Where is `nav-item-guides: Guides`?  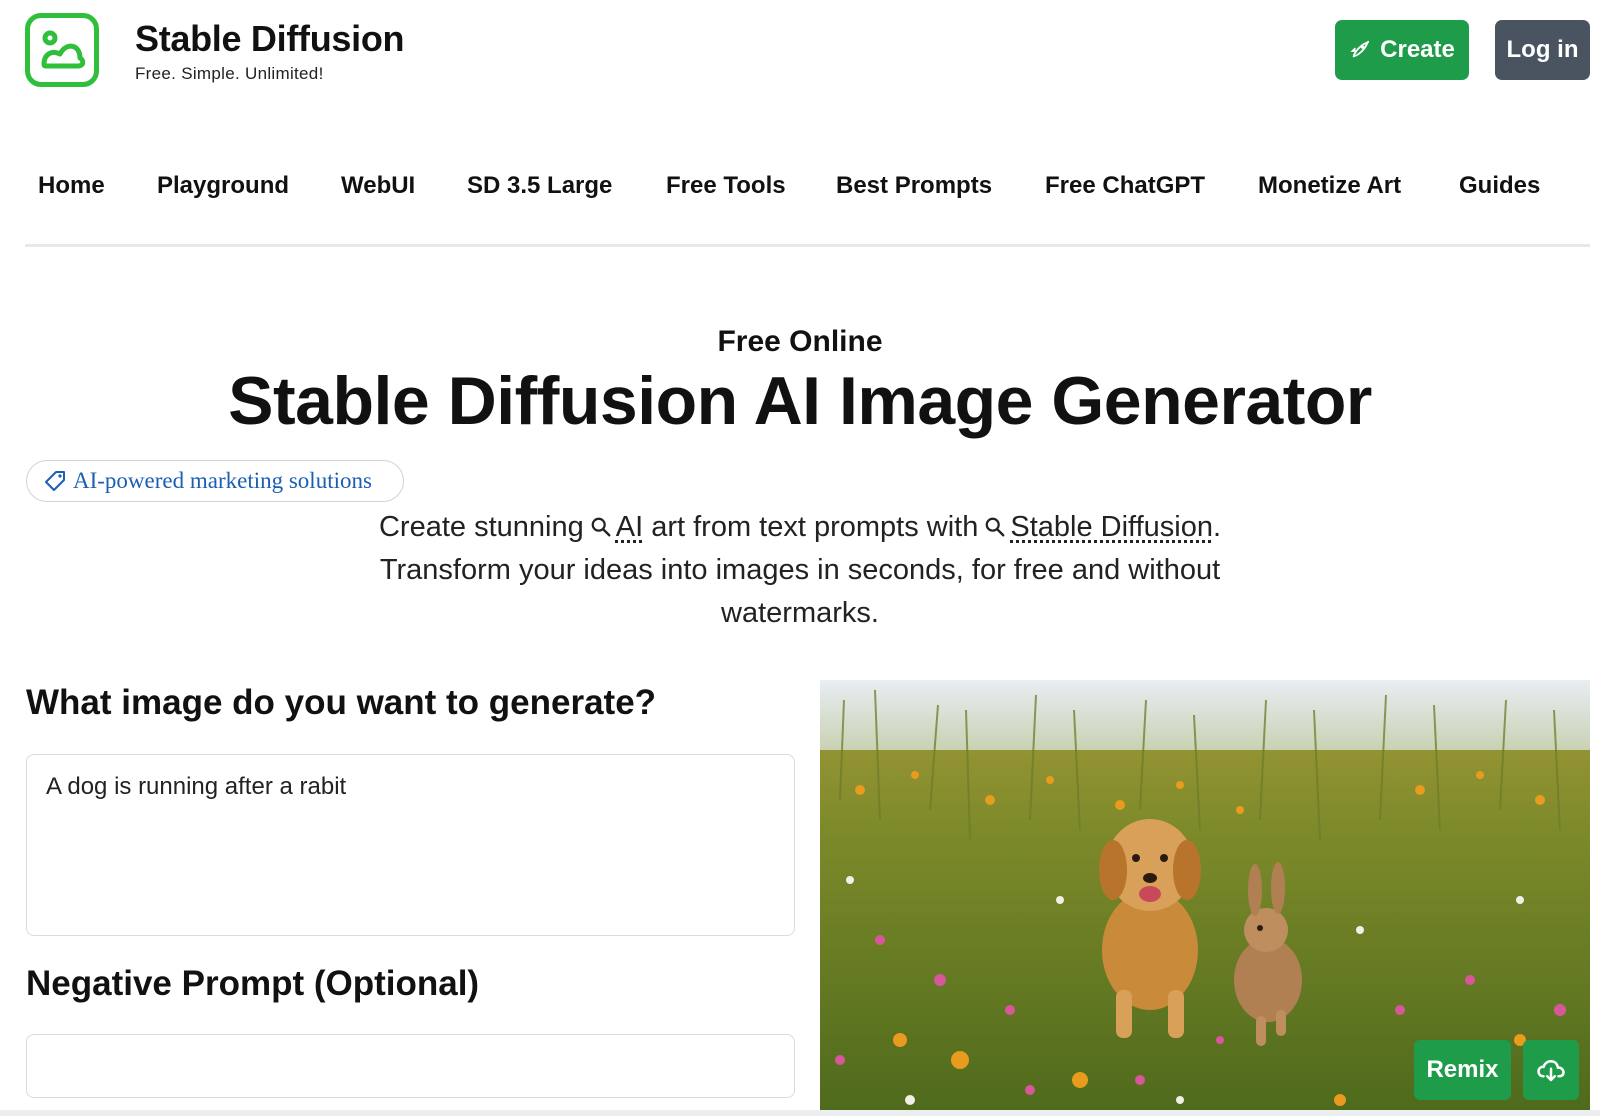 nav-item-guides: Guides is located at coordinates (1499, 186).